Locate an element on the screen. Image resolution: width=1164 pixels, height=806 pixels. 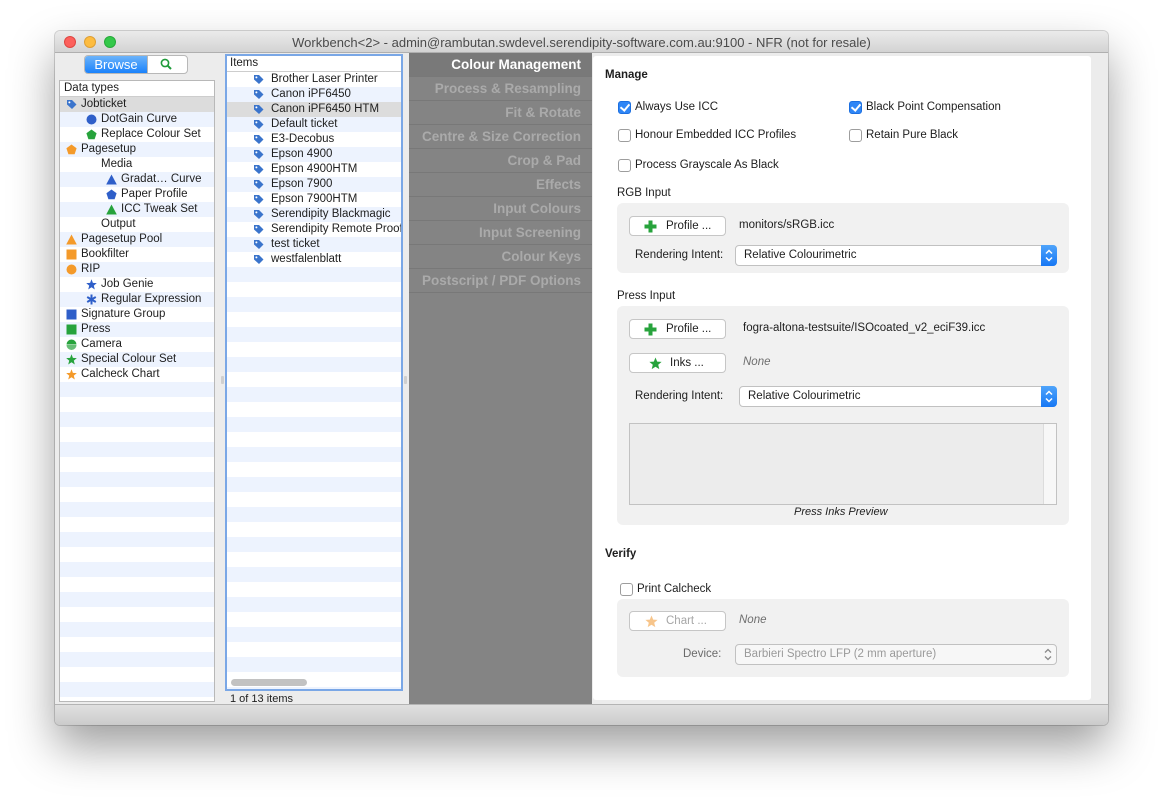
item-label: E3-Decobus is located at coordinates (303, 139).